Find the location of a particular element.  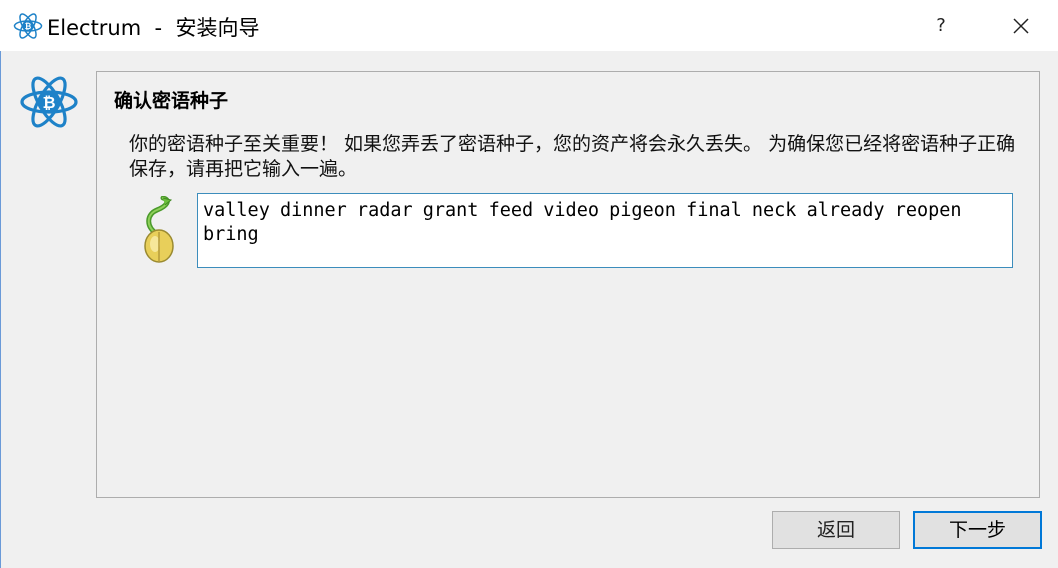

title-bar: ₿ Electrum - 安装向导 ? is located at coordinates (529, 25).